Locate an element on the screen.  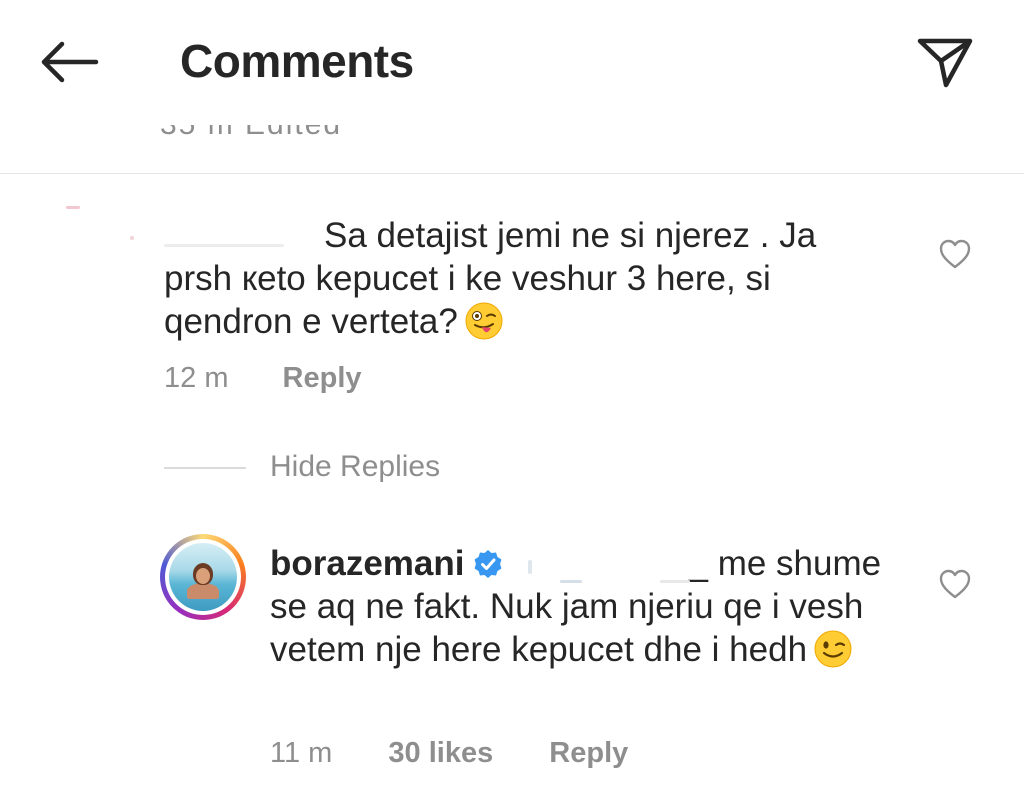
winking-face-emoji is located at coordinates (833, 649).